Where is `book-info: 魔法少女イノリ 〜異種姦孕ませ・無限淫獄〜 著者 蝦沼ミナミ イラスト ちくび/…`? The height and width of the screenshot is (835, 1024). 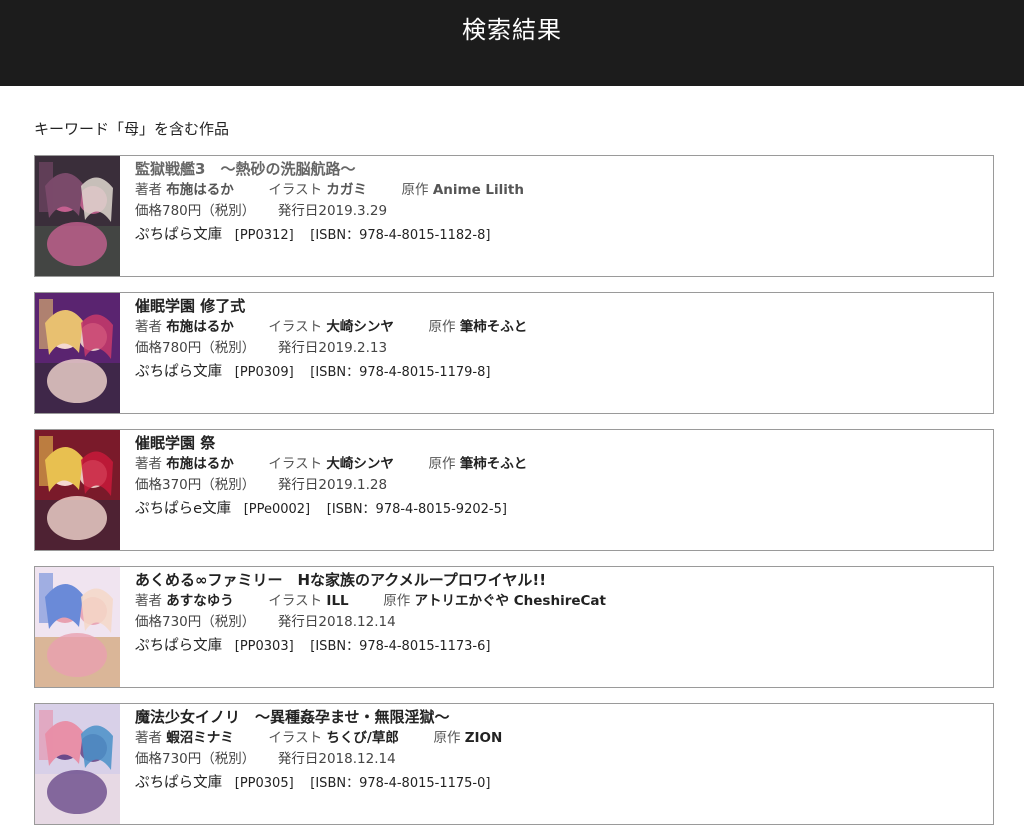
book-info: 魔法少女イノリ 〜異種姦孕ませ・無限淫獄〜 著者 蝦沼ミナミ イラスト ちくび/… is located at coordinates (560, 751).